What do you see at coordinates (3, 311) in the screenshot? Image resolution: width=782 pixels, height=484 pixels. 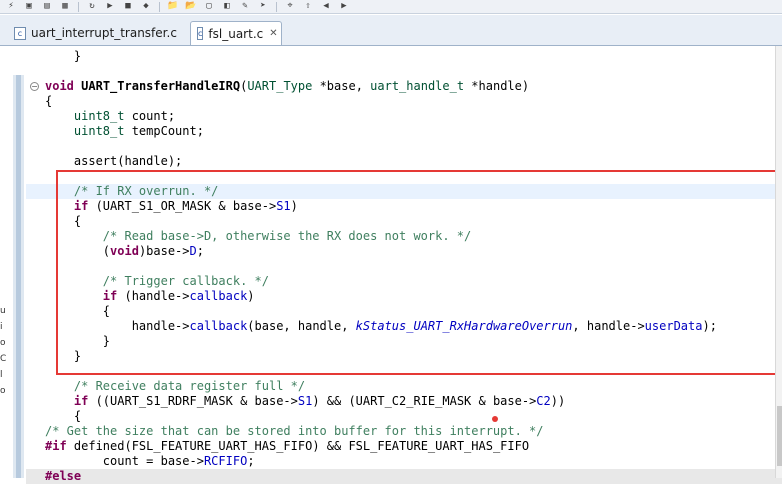 I see `left-pane-text: u` at bounding box center [3, 311].